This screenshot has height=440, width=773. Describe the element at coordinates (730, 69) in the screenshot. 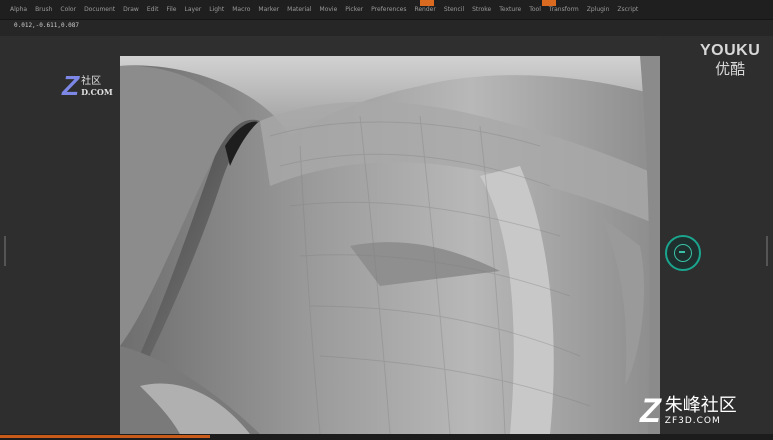

I see `youku-logo-cn: 优酷` at that location.